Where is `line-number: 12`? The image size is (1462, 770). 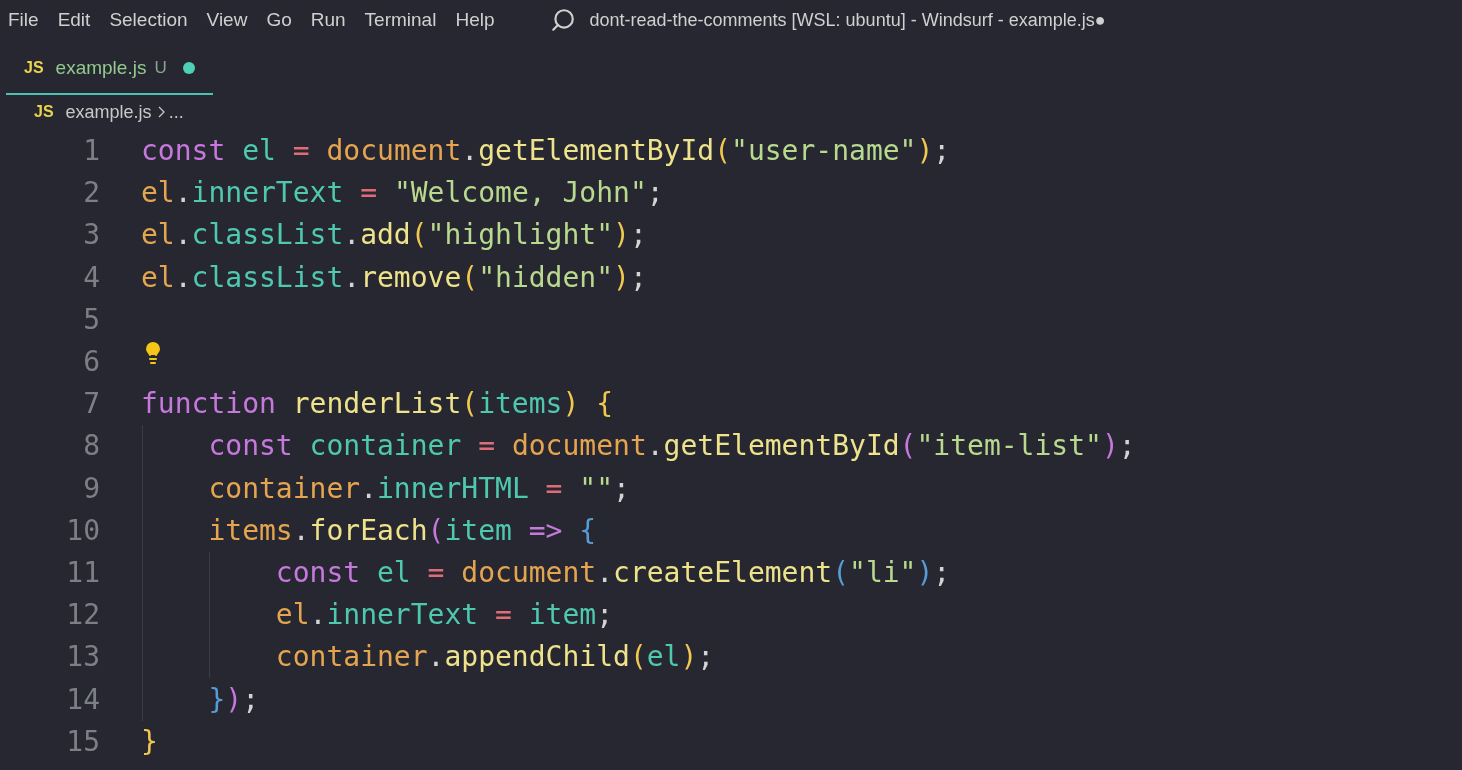 line-number: 12 is located at coordinates (82, 615).